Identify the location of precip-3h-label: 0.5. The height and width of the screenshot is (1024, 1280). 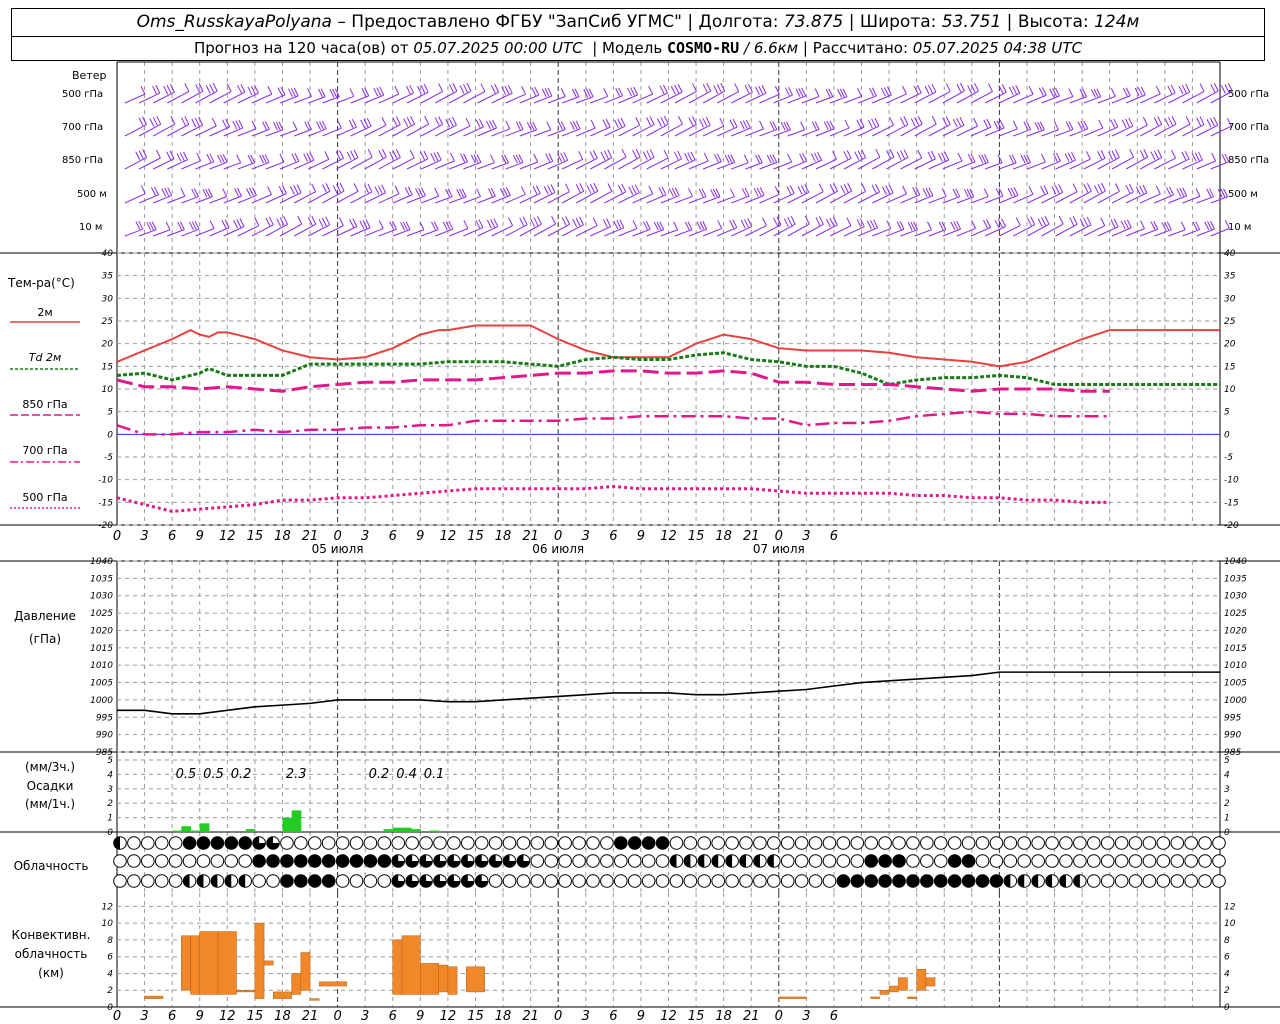
(213, 774).